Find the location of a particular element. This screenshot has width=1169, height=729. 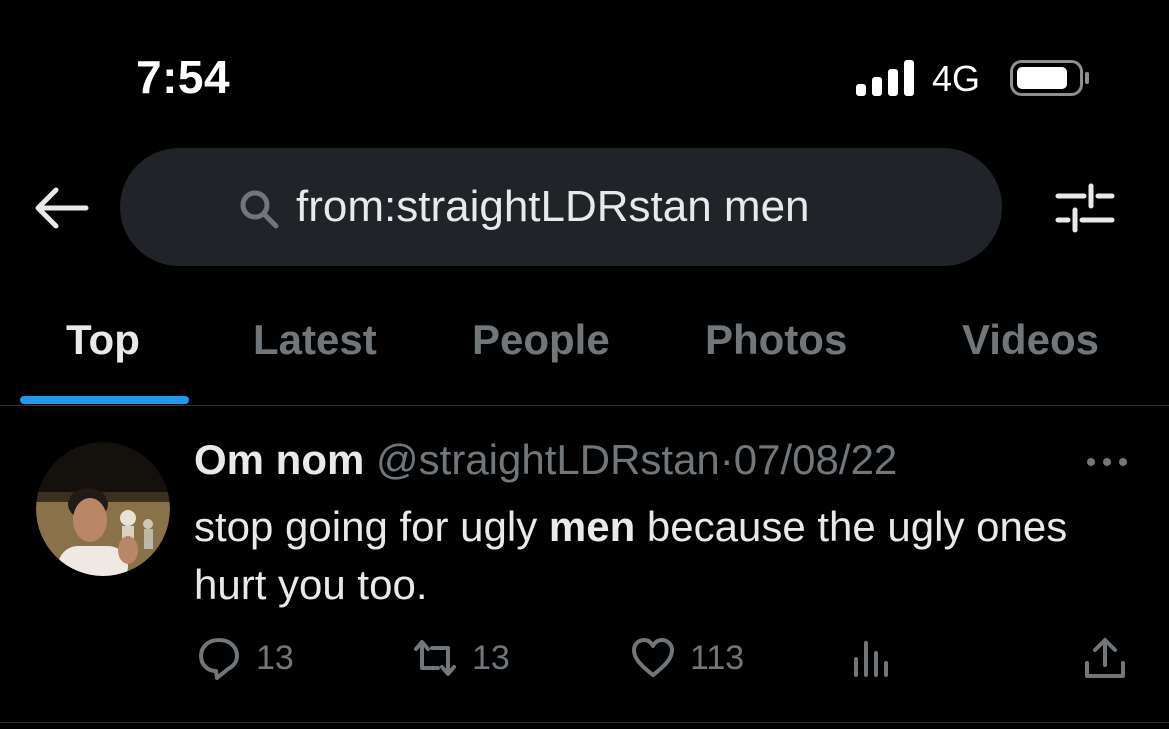

tweet-header: Om nom @straightLDRstan·07/08/22 is located at coordinates (545, 460).